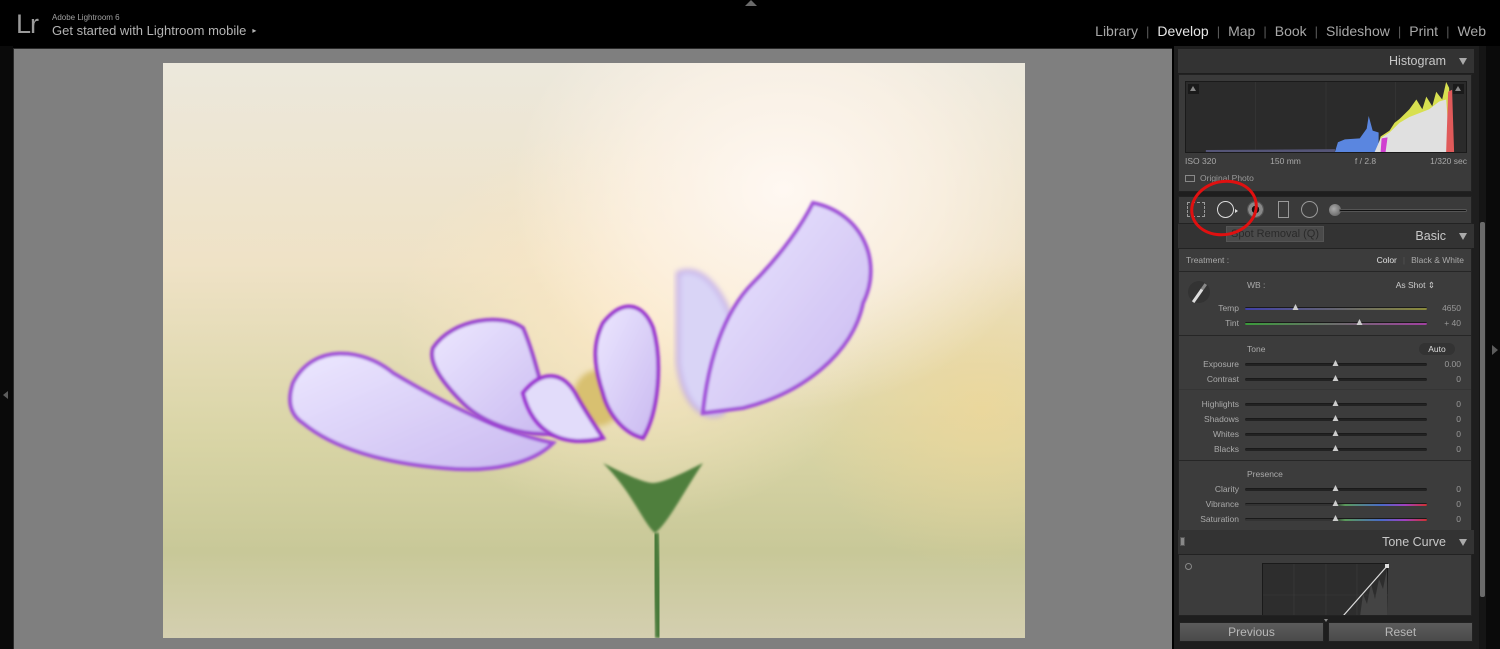 This screenshot has height=649, width=1500. I want to click on basic-title: Basic, so click(1430, 236).